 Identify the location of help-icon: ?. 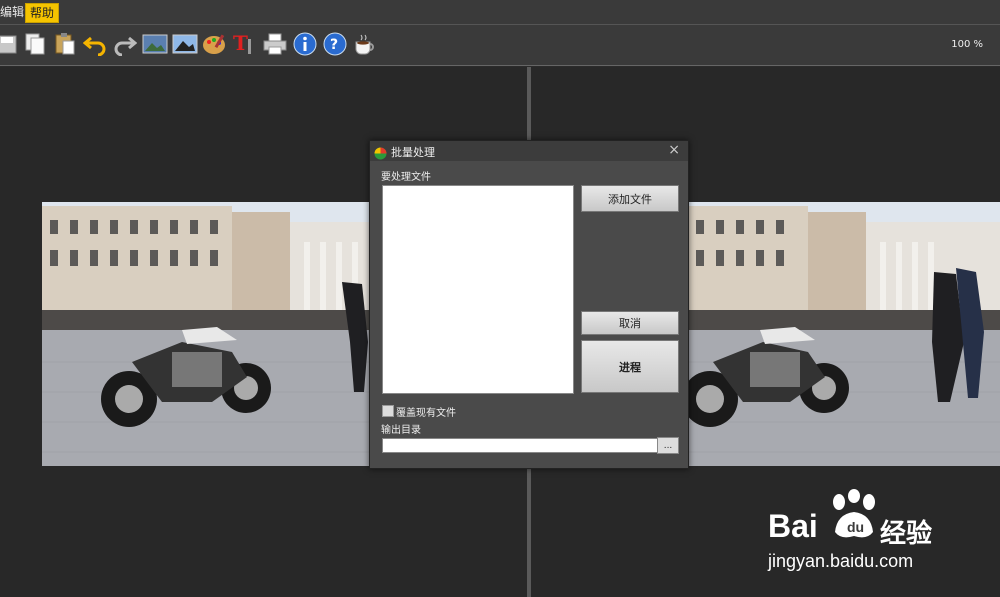
(335, 44).